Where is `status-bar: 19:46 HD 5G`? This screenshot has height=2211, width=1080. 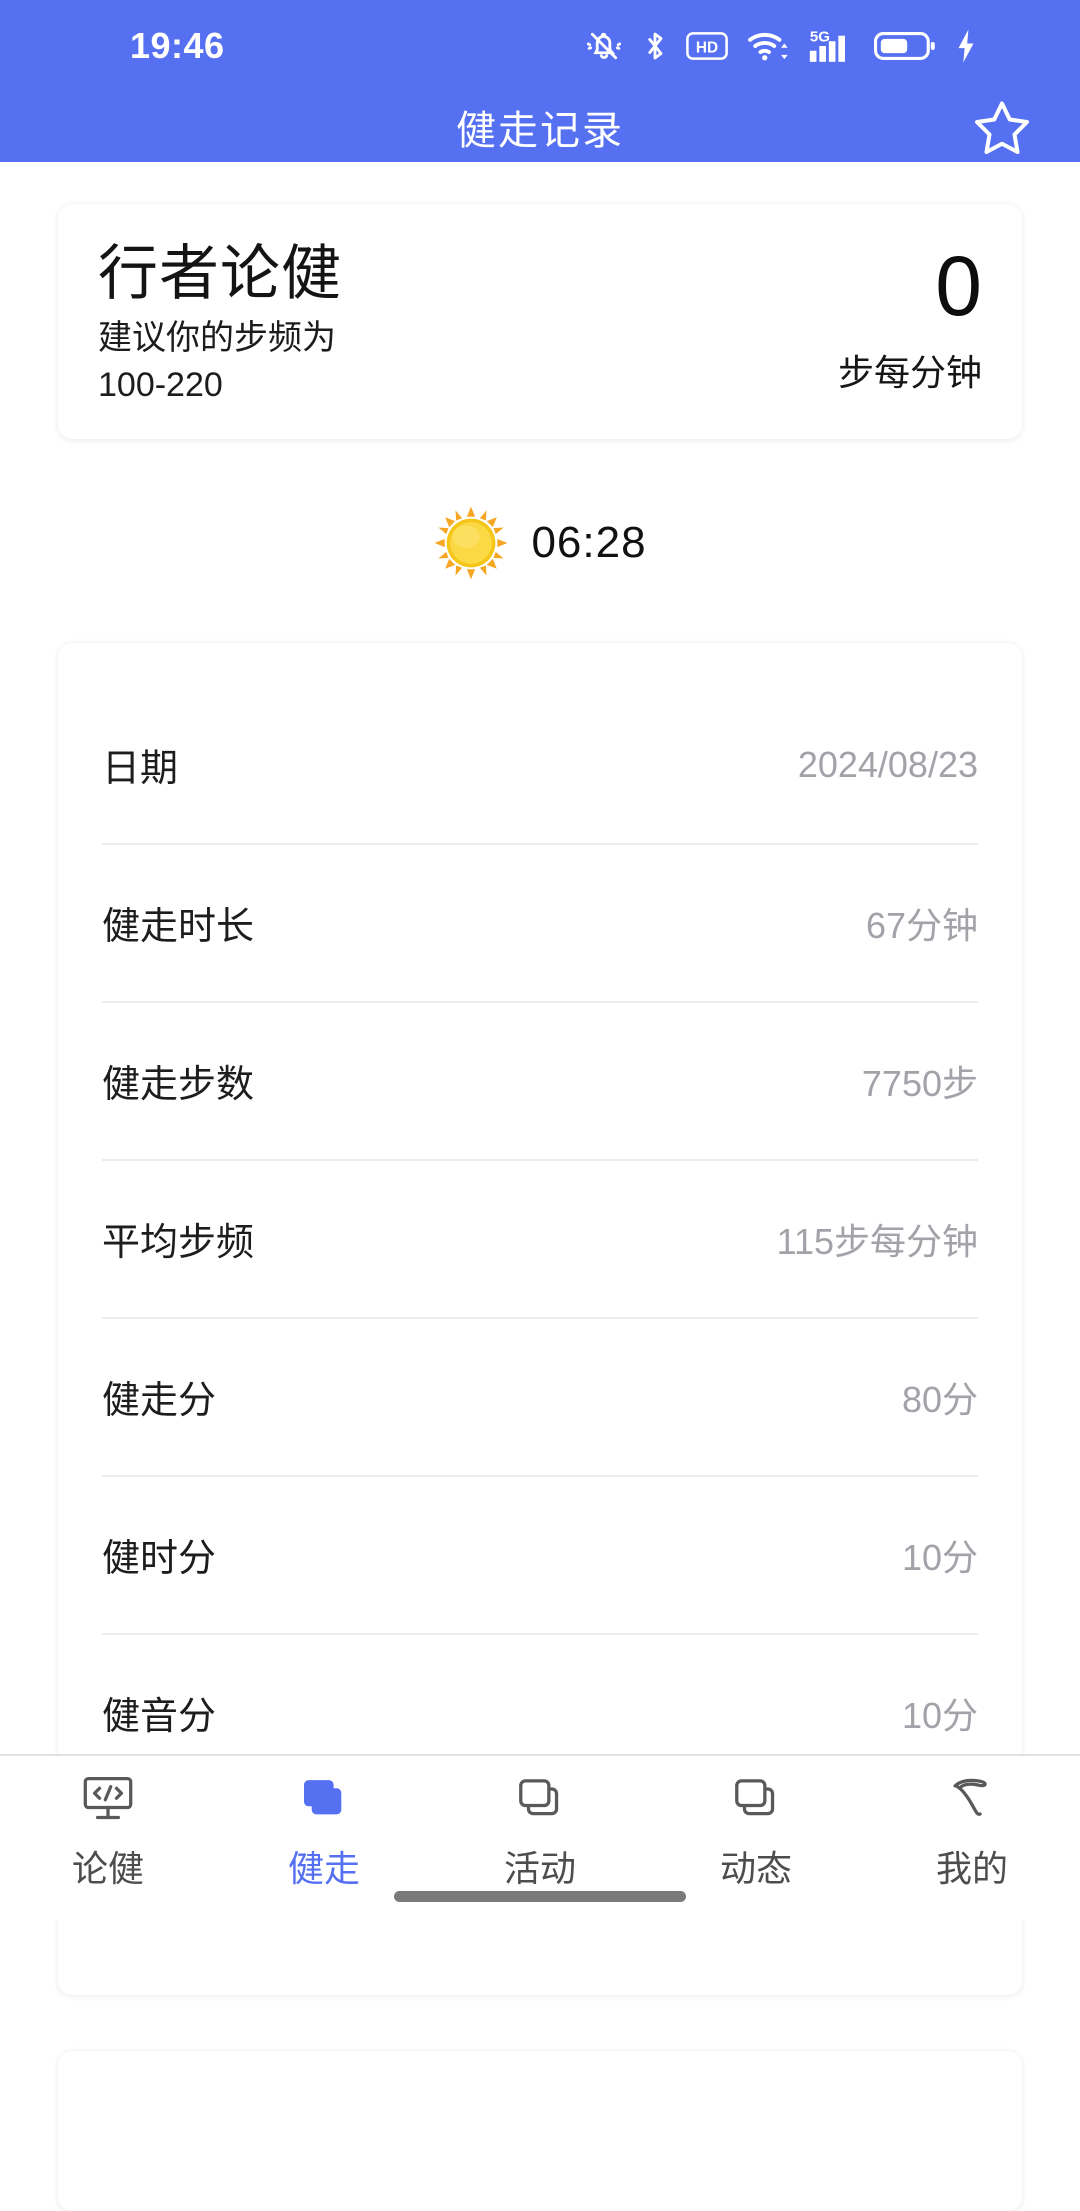 status-bar: 19:46 HD 5G is located at coordinates (540, 46).